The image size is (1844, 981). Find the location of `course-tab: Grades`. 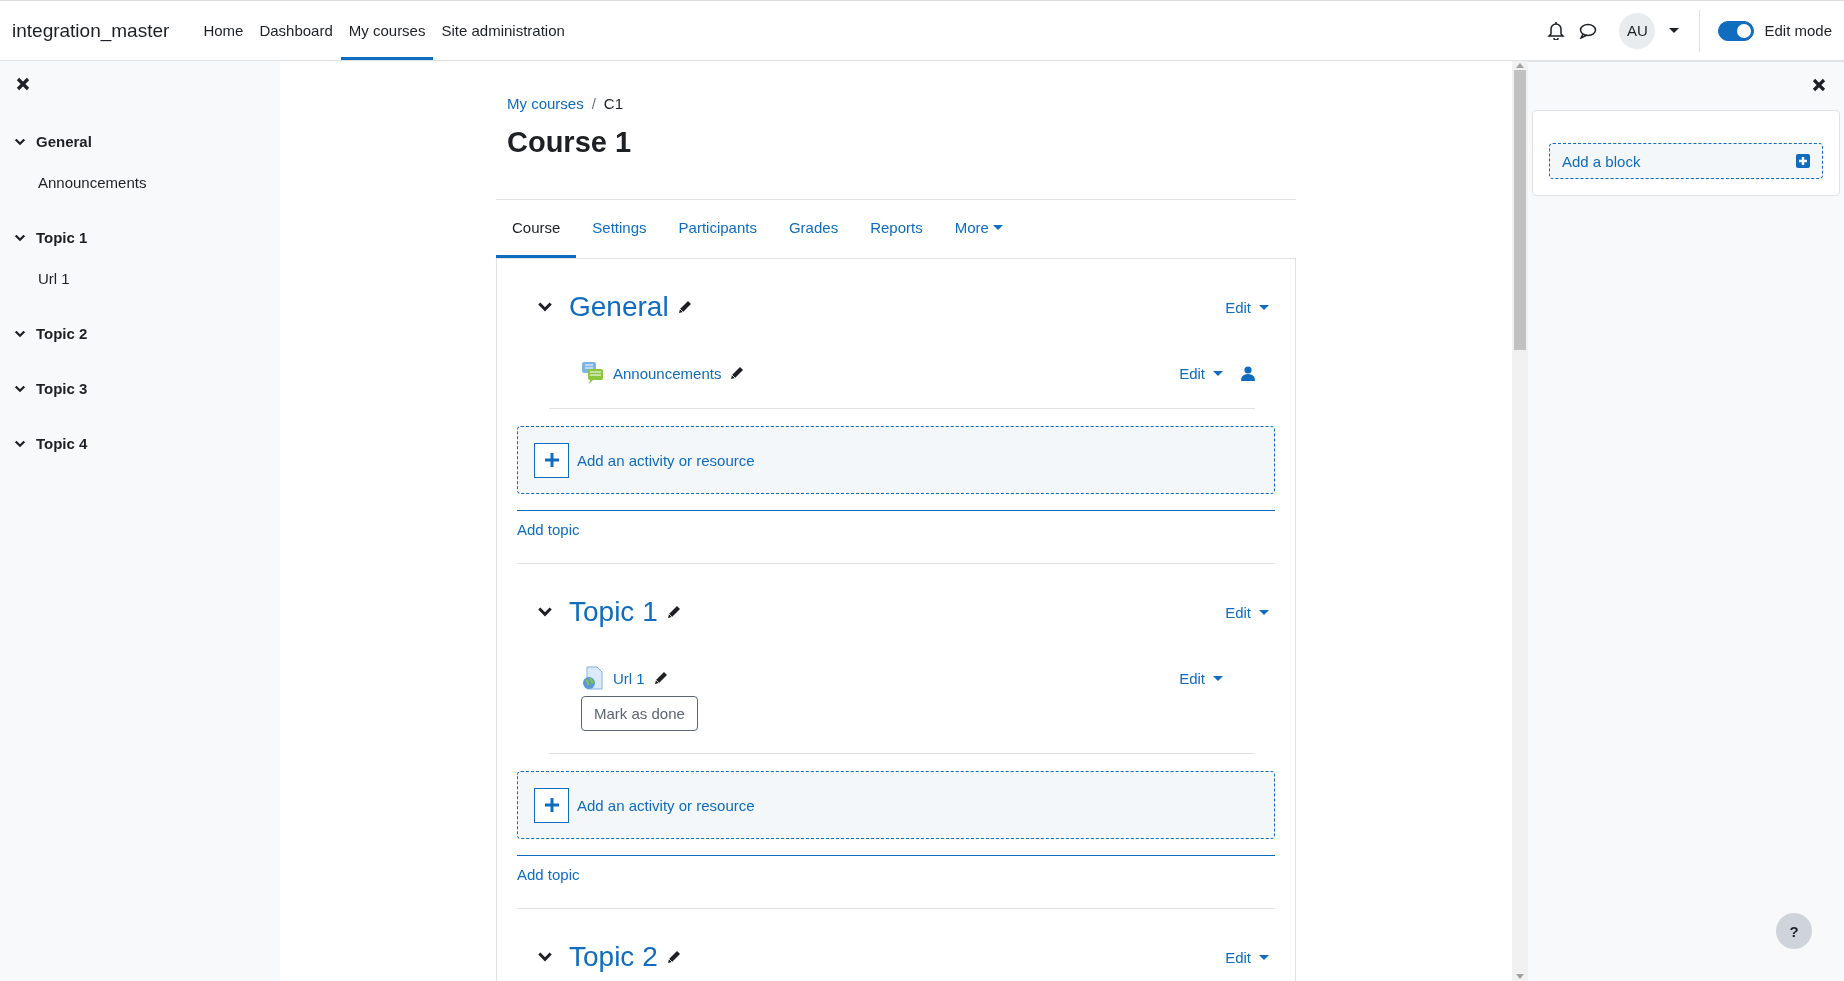

course-tab: Grades is located at coordinates (813, 229).